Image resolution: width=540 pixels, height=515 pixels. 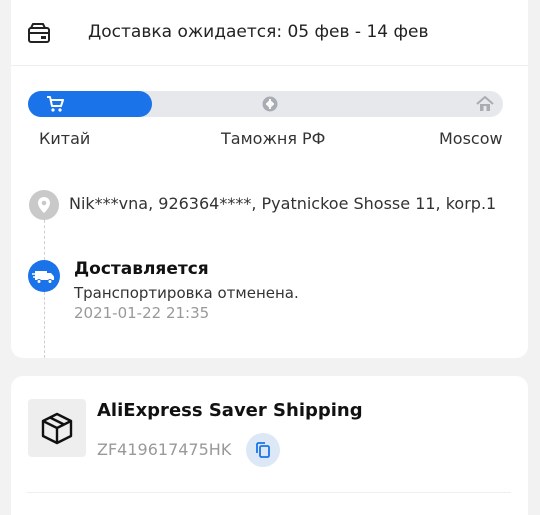 What do you see at coordinates (485, 104) in the screenshot?
I see `home-icon` at bounding box center [485, 104].